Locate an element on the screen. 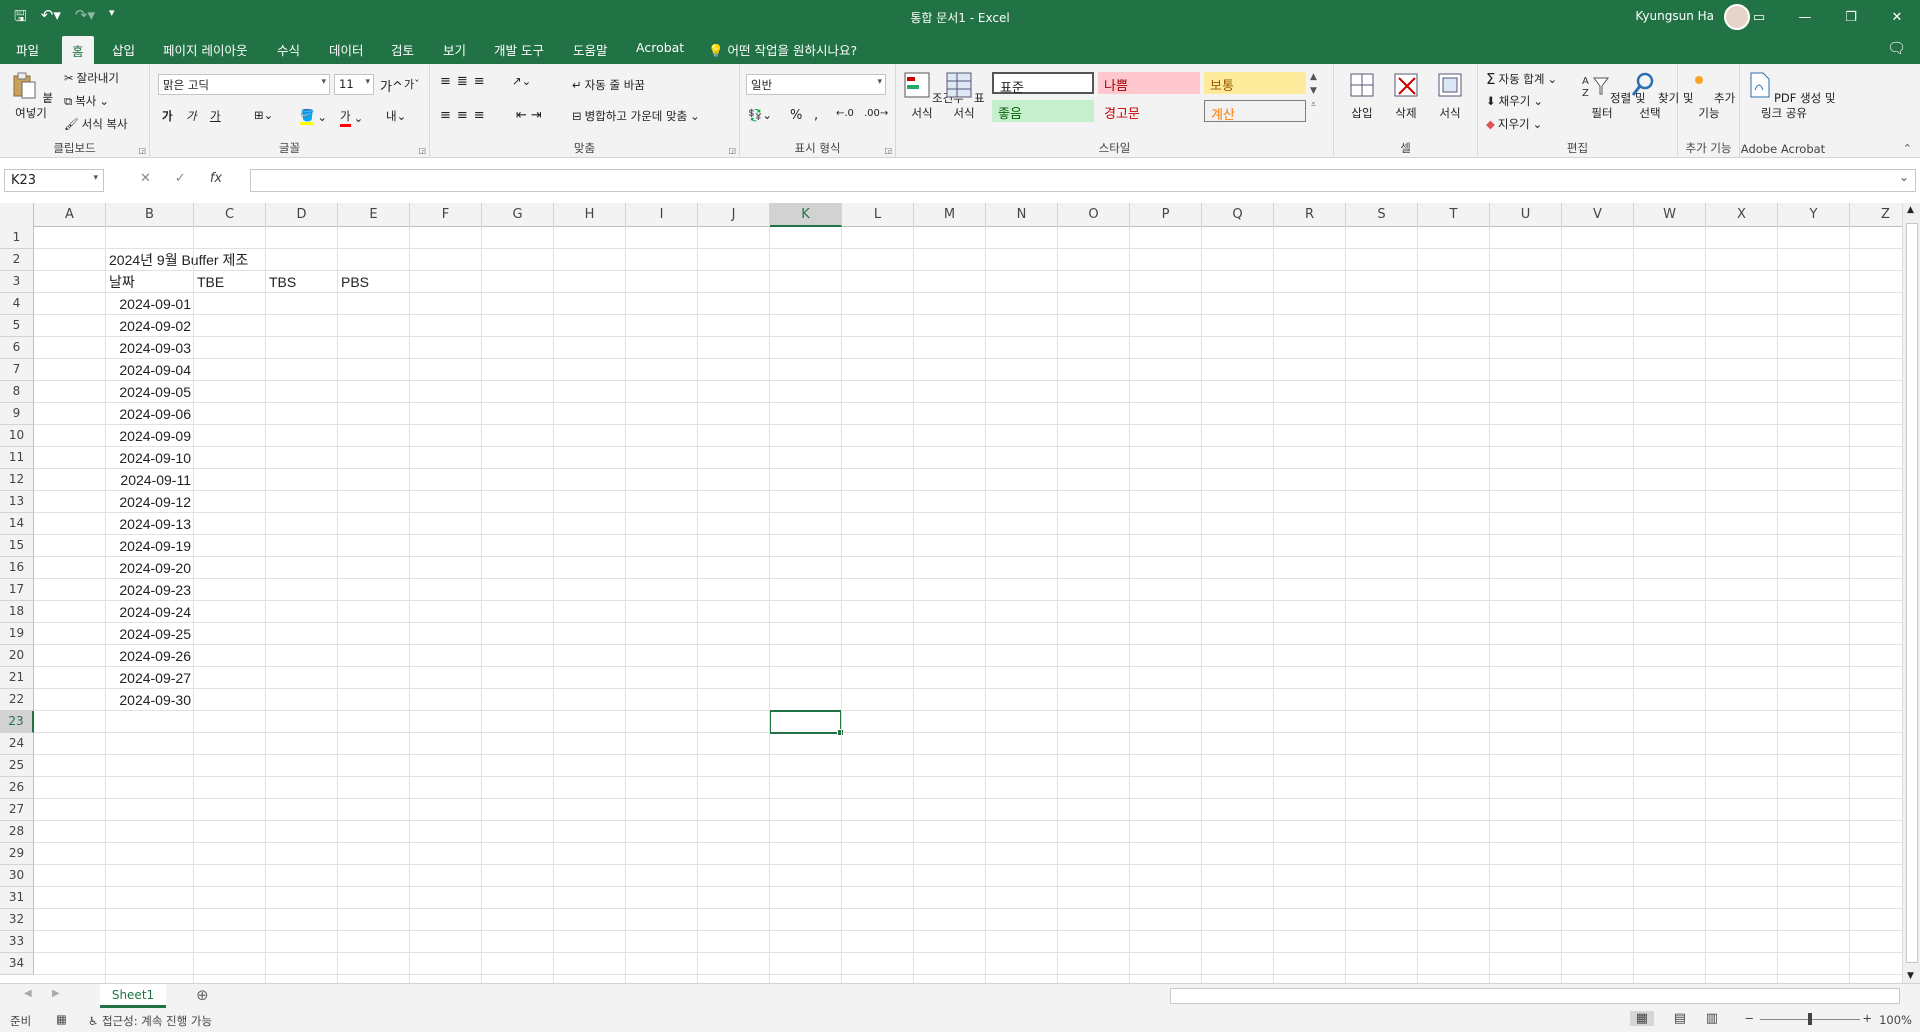 The width and height of the screenshot is (1920, 1032). cell-c3-header: TBE is located at coordinates (210, 282).